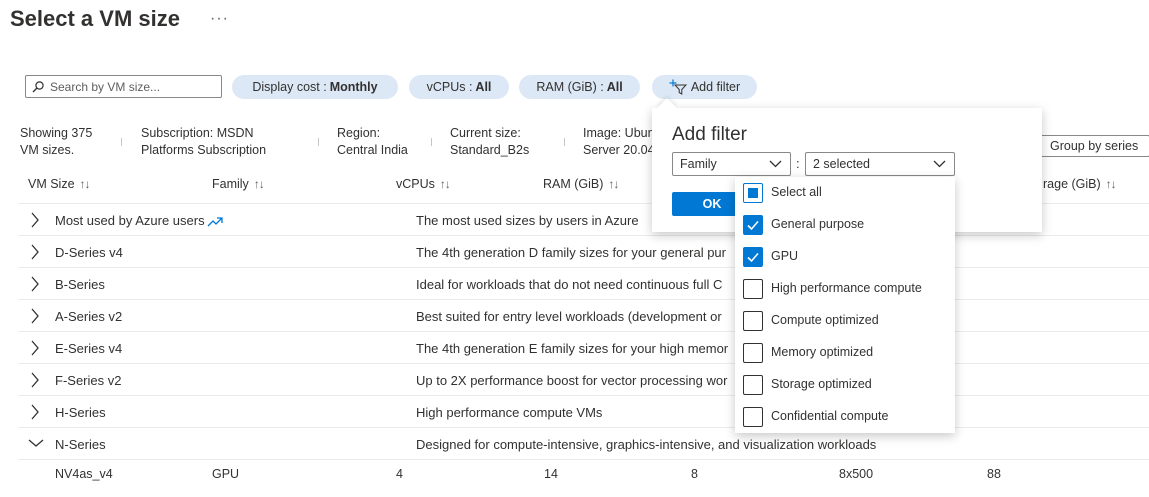 This screenshot has width=1149, height=497. I want to click on option-label: Memory optimized, so click(822, 352).